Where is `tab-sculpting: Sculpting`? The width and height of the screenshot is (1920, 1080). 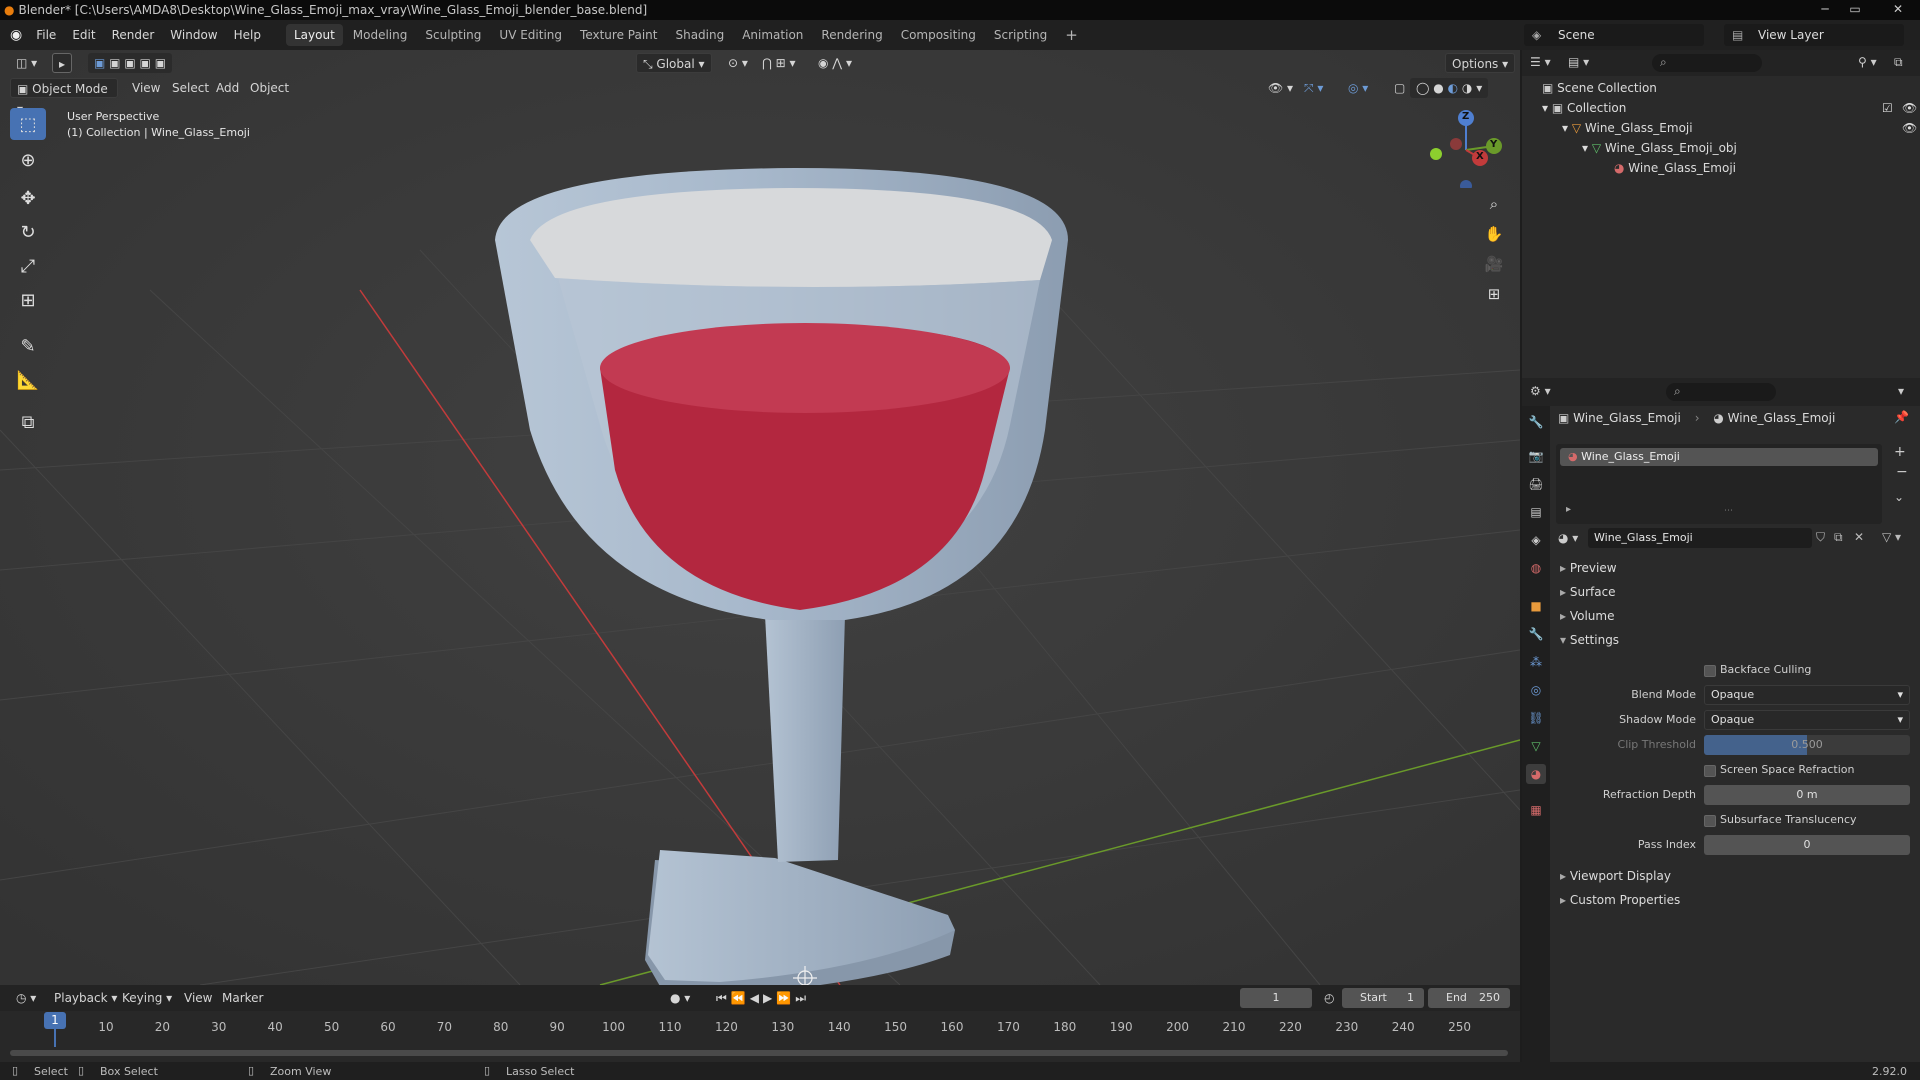 tab-sculpting: Sculpting is located at coordinates (453, 35).